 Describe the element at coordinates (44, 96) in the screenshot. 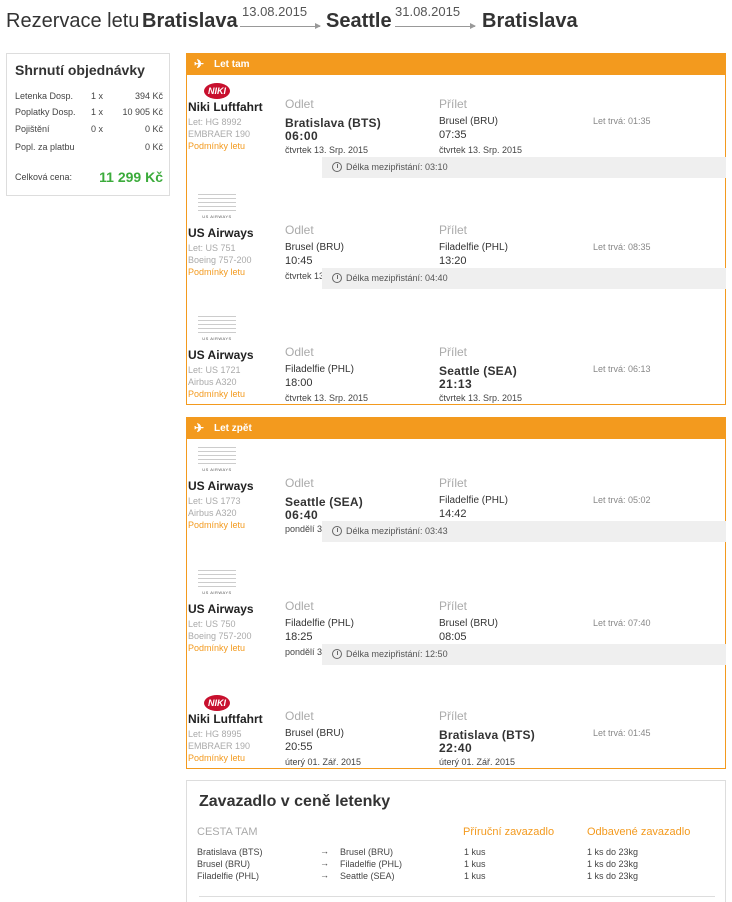

I see `summary-label: Letenka Dosp.` at that location.